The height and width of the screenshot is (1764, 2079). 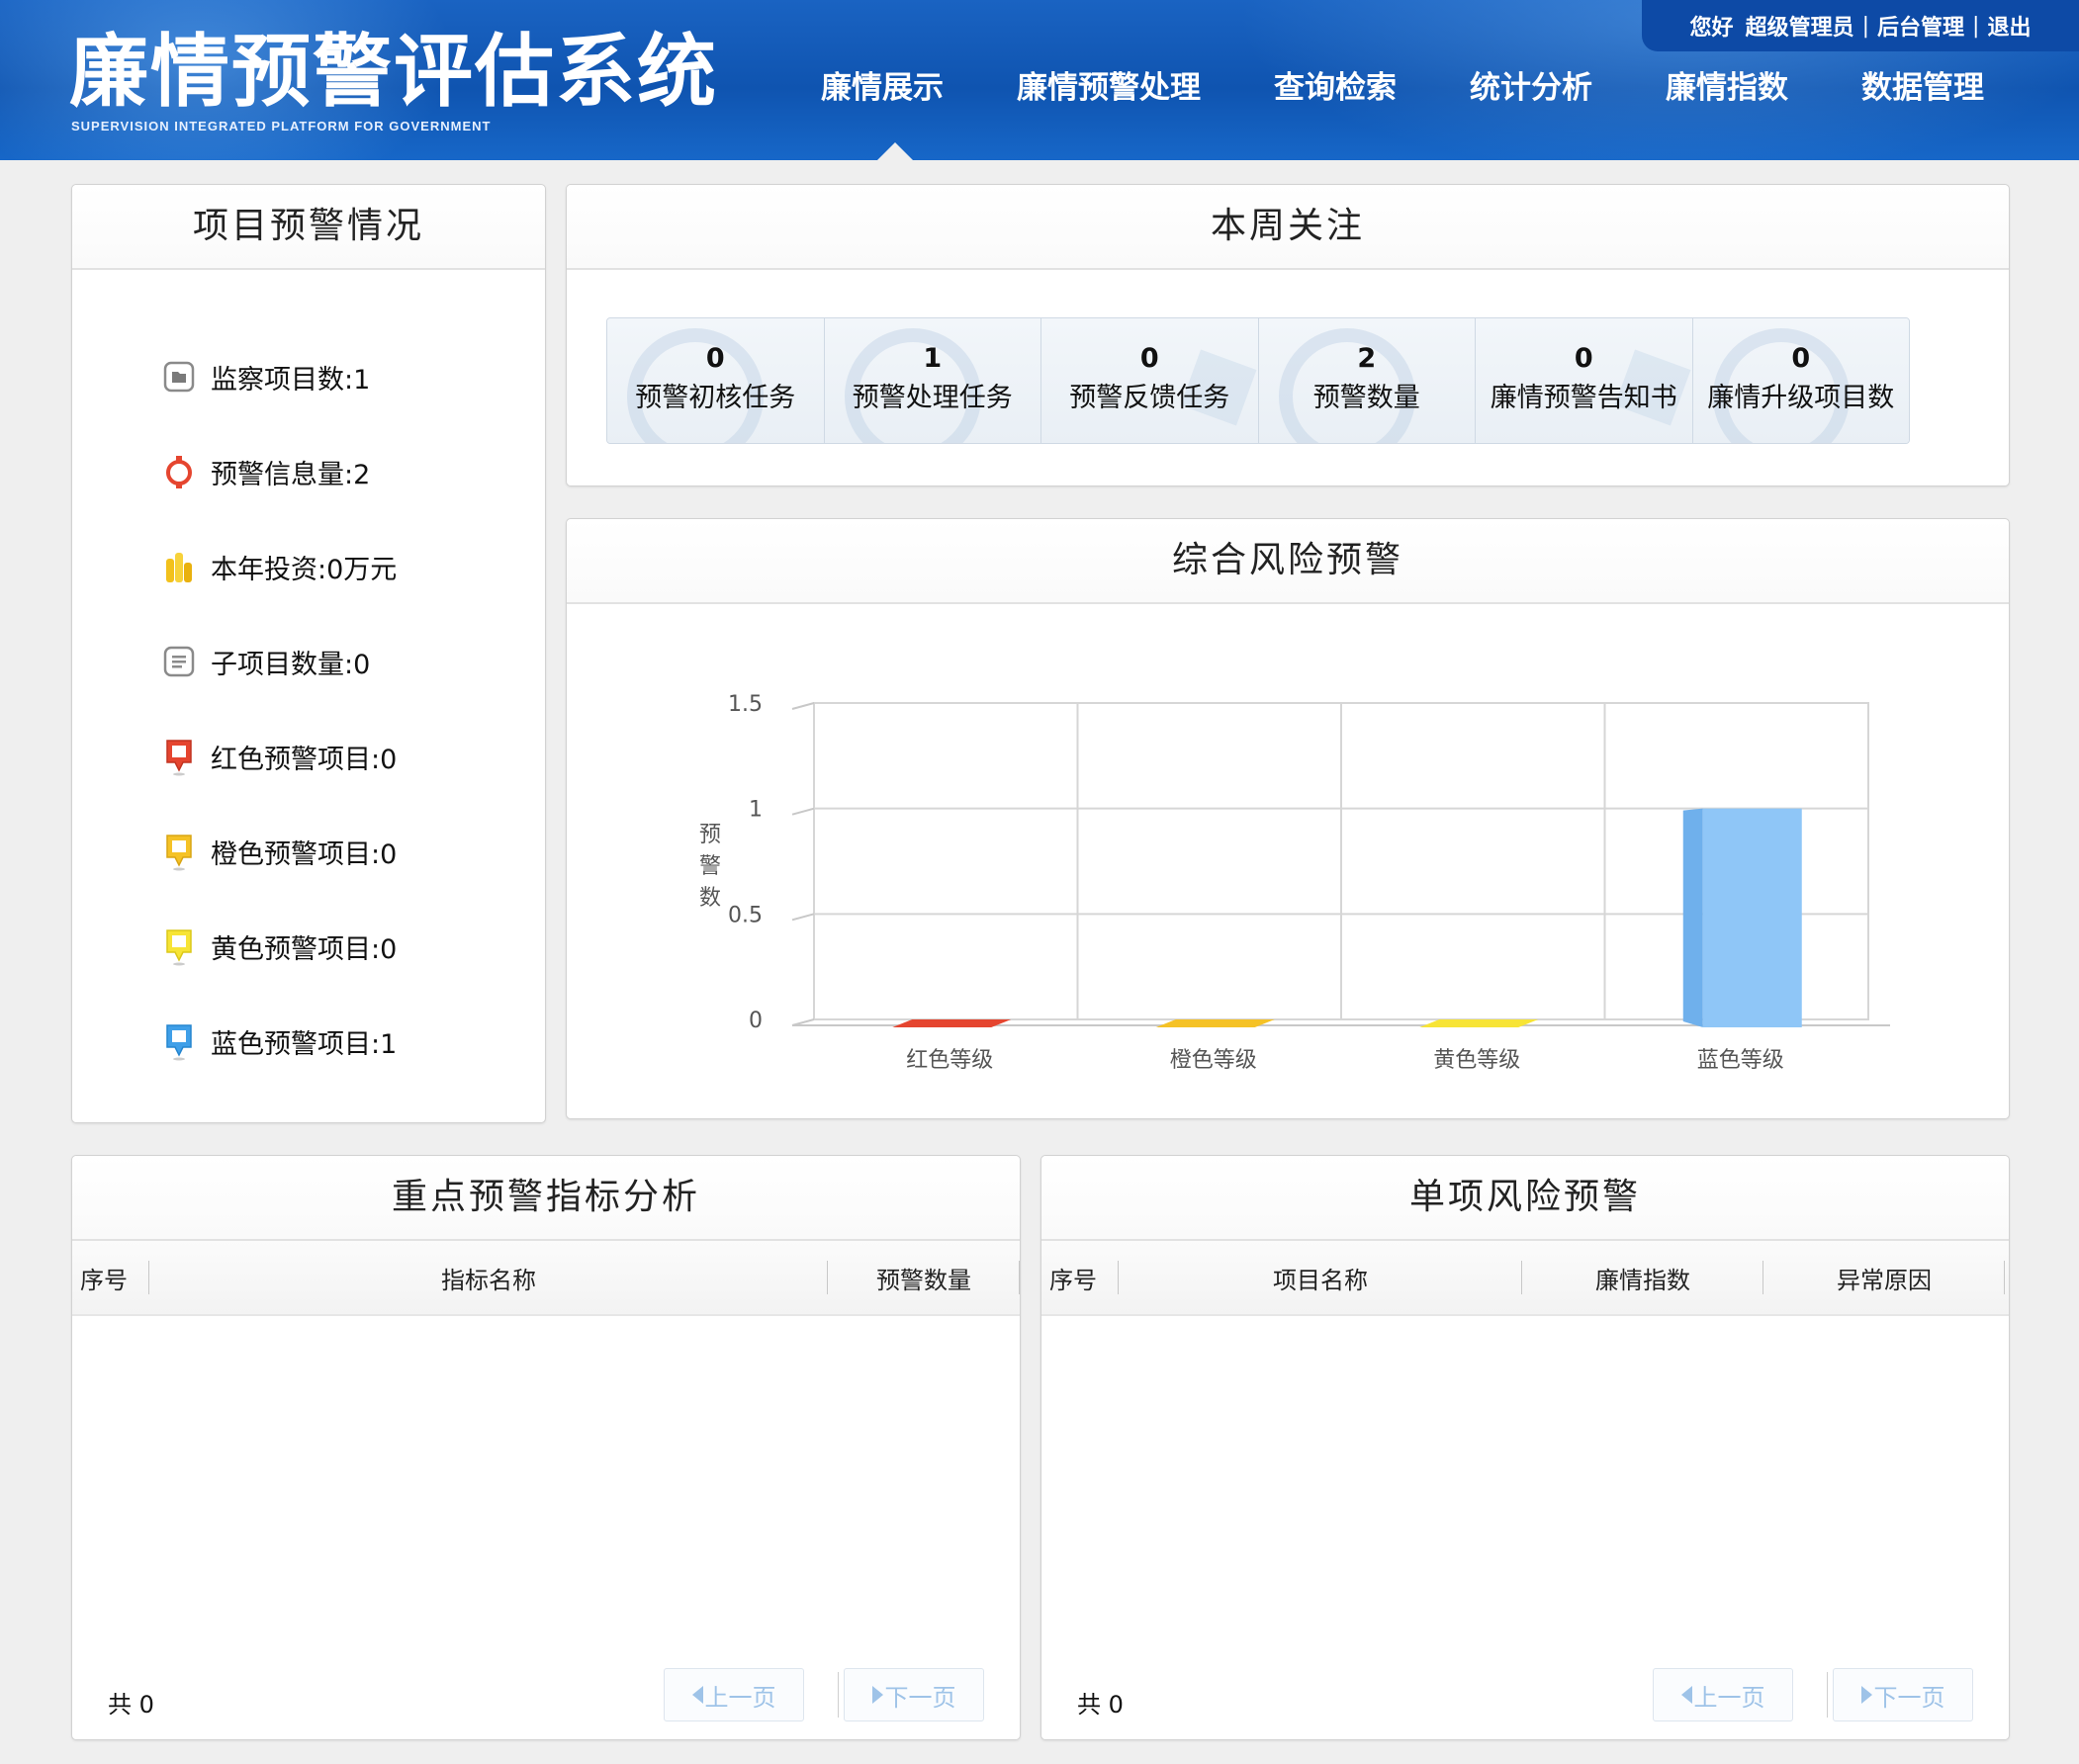 I want to click on table-header: 序号 指标名称 预警数量, so click(x=546, y=1278).